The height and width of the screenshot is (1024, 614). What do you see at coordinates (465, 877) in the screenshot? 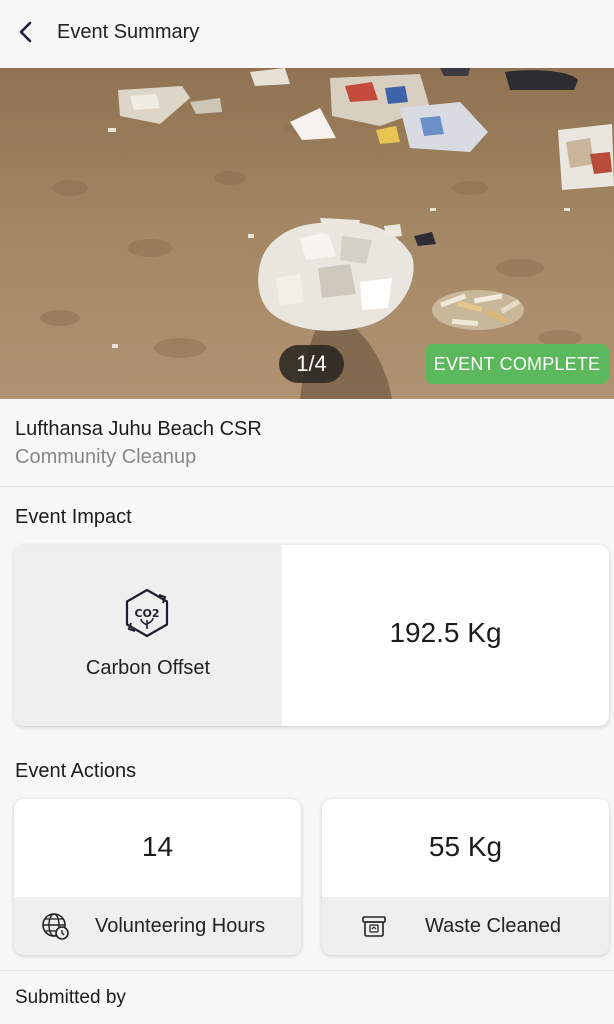
I see `action-card-waste: 55 Kg Waste Cleaned` at bounding box center [465, 877].